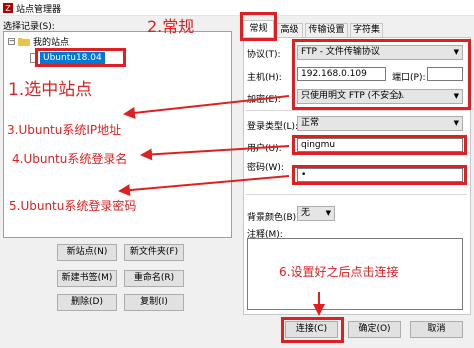 The width and height of the screenshot is (474, 348). I want to click on tab-charset: 字符集, so click(366, 30).